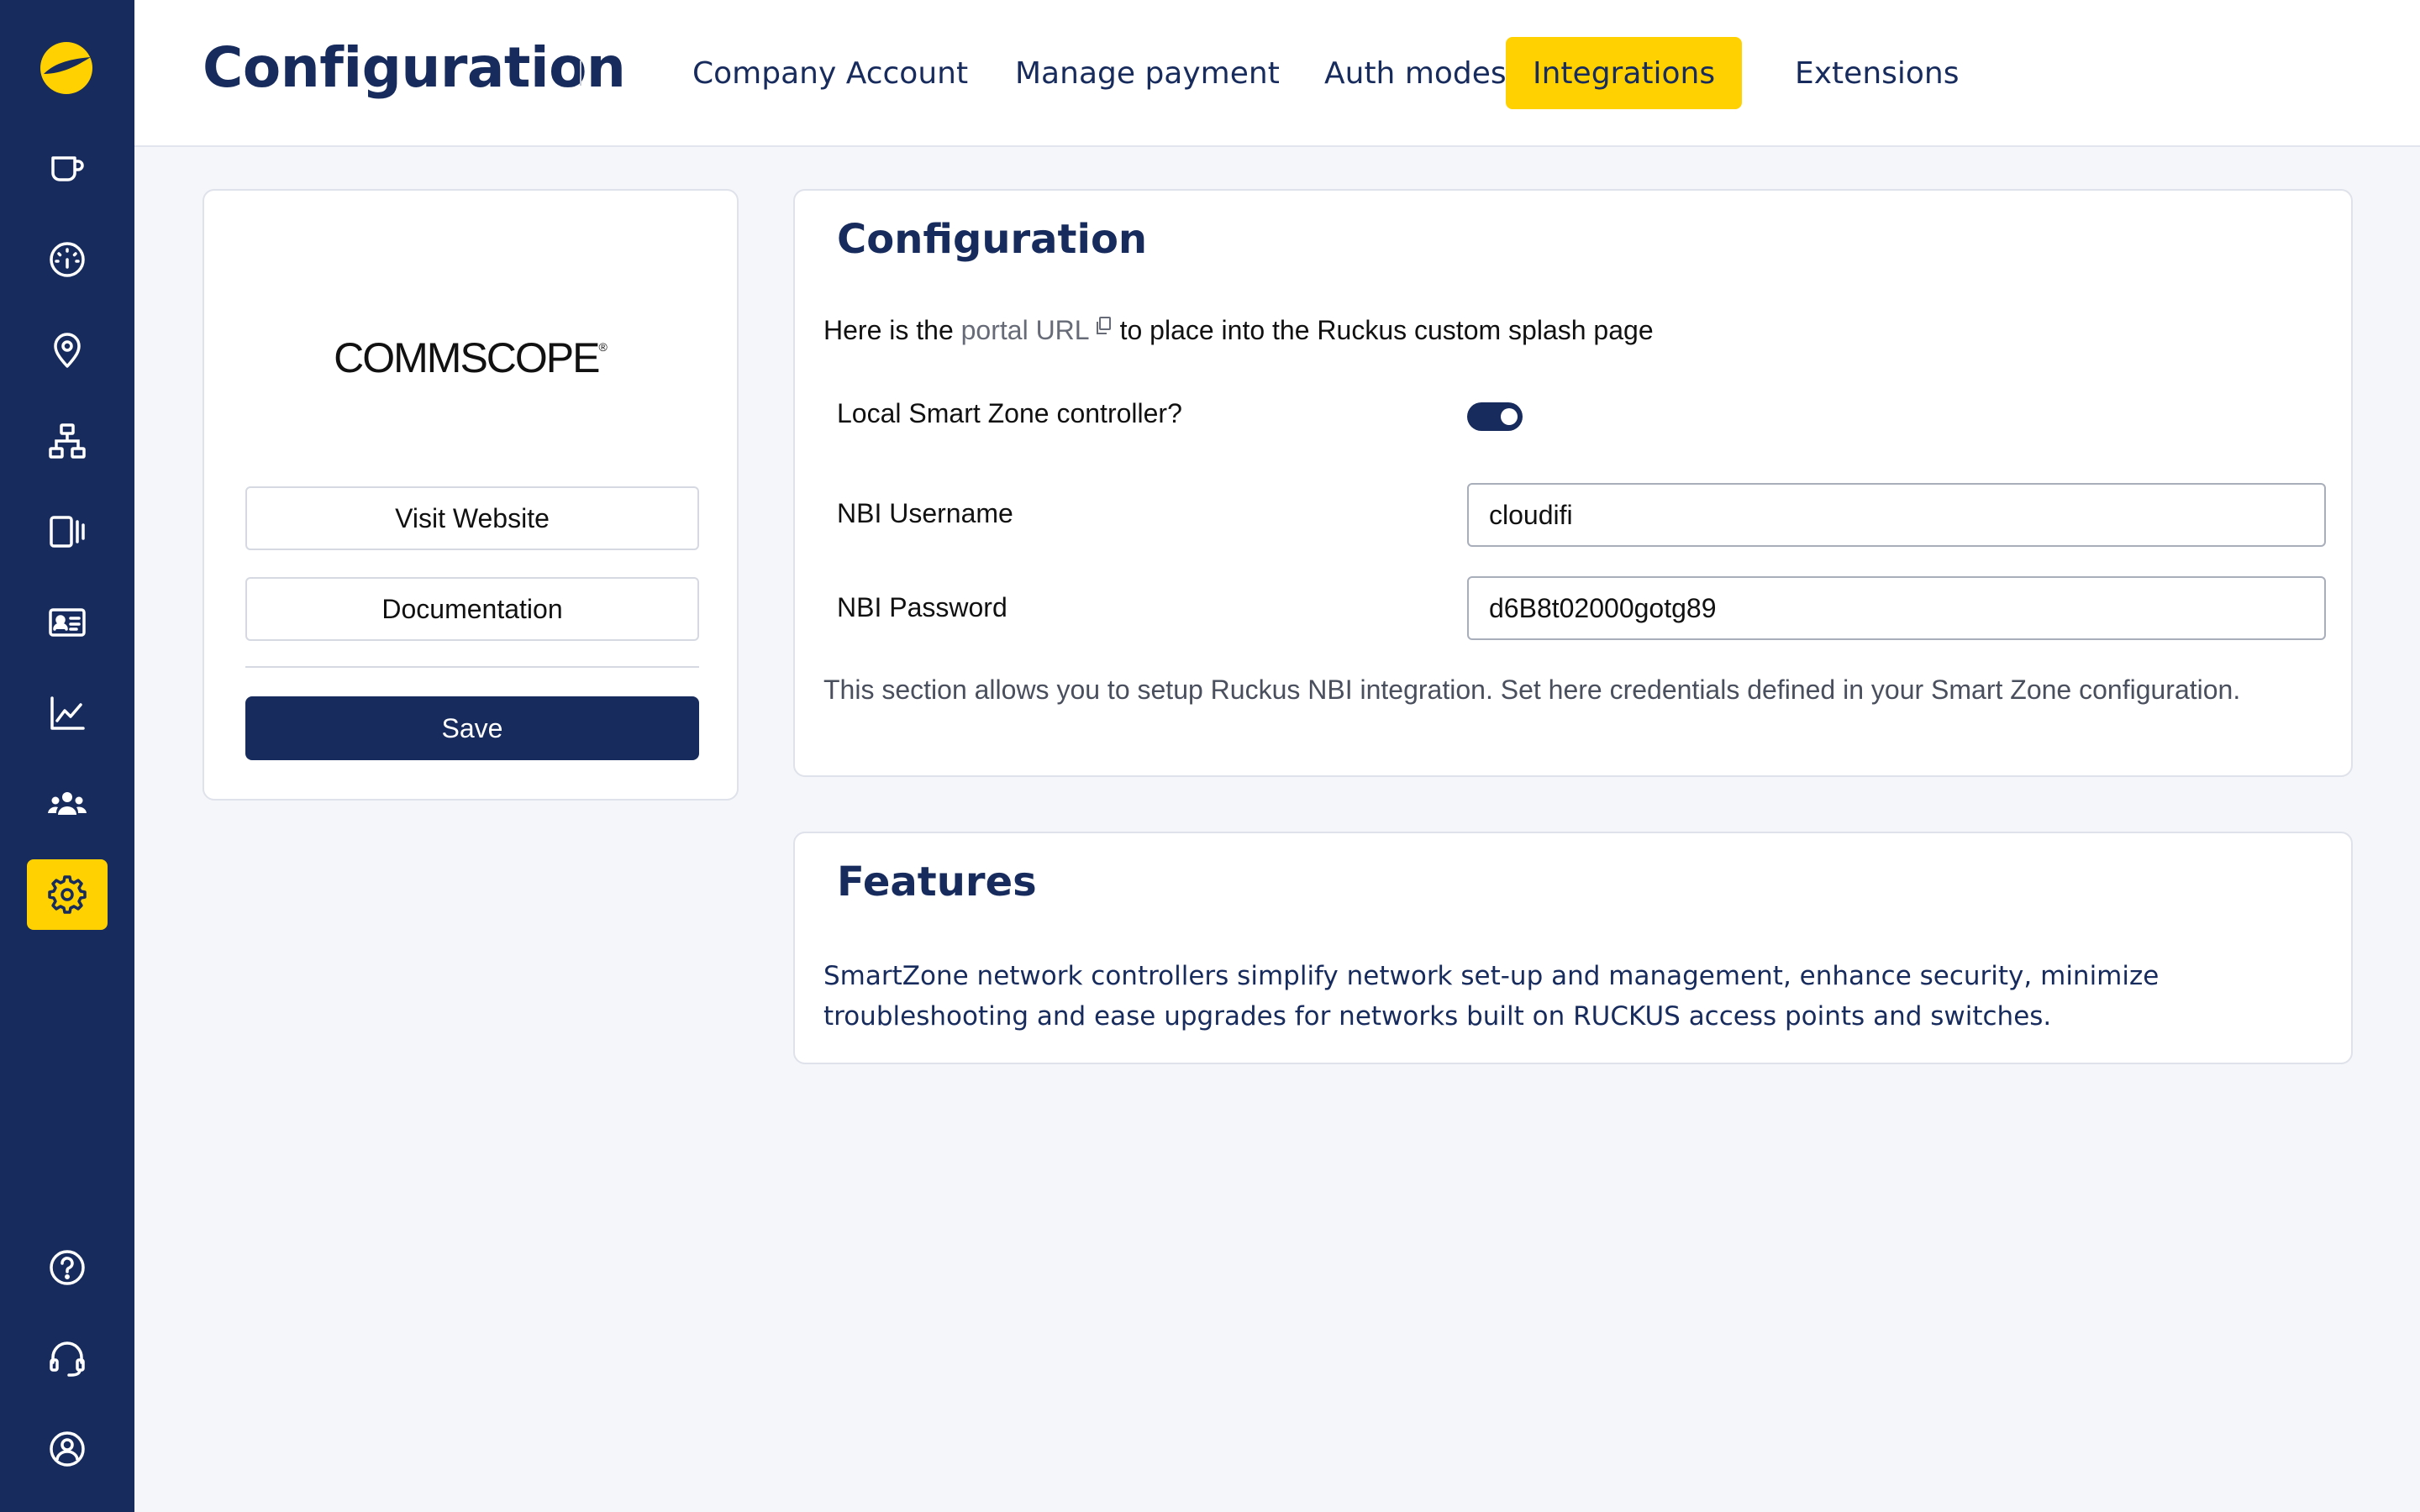 Image resolution: width=2420 pixels, height=1512 pixels. Describe the element at coordinates (66, 68) in the screenshot. I see `app-logo-icon` at that location.